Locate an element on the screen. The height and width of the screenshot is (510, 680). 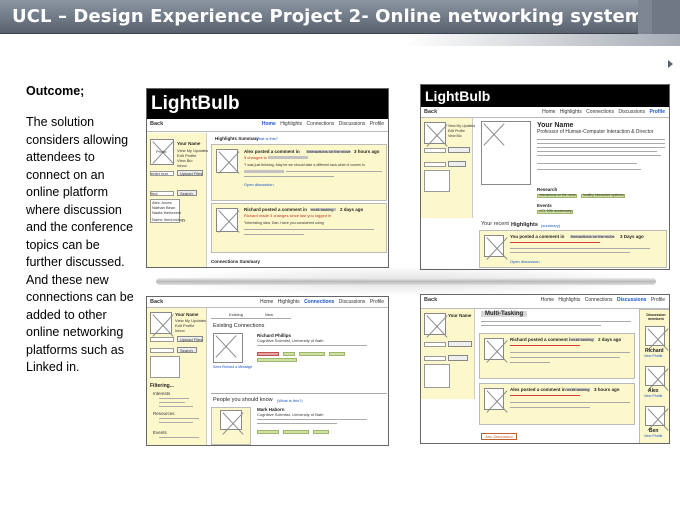
member-photo is located at coordinates (655, 416).